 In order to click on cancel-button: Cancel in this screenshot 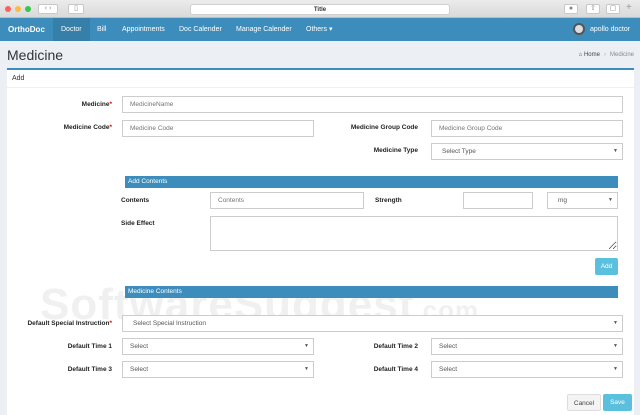, I will do `click(584, 402)`.